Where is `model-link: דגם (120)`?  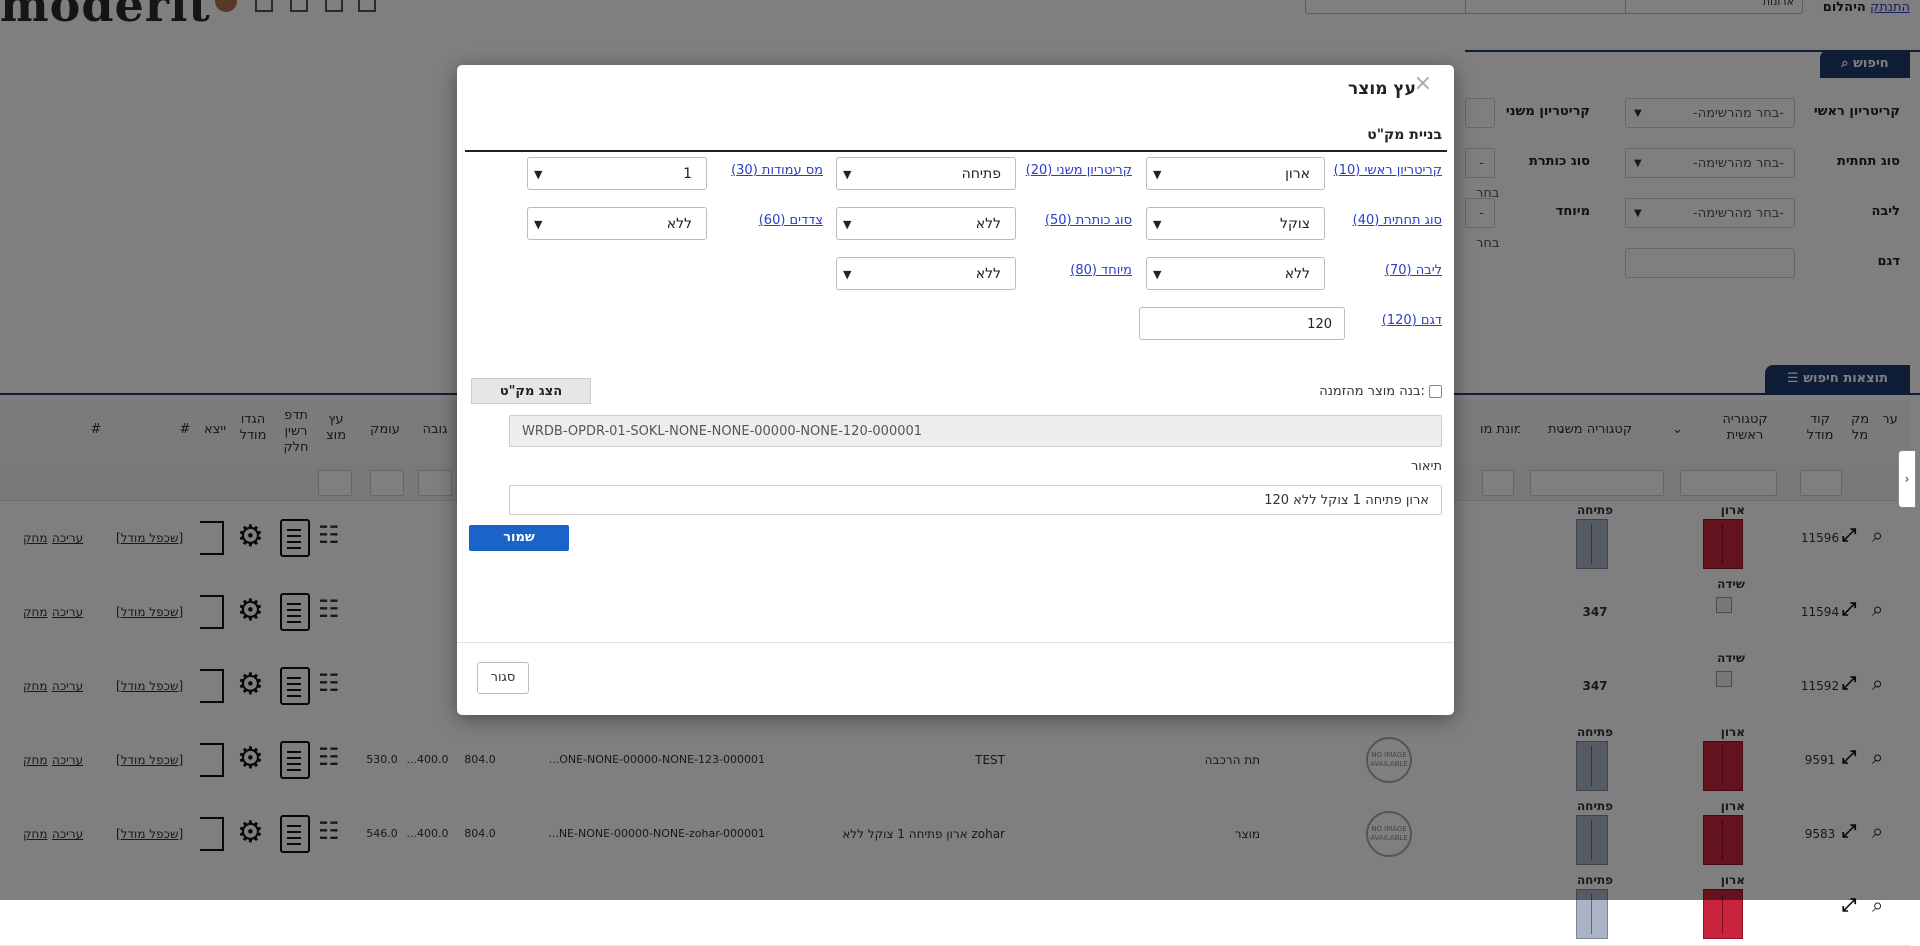 model-link: דגם (120) is located at coordinates (1412, 320).